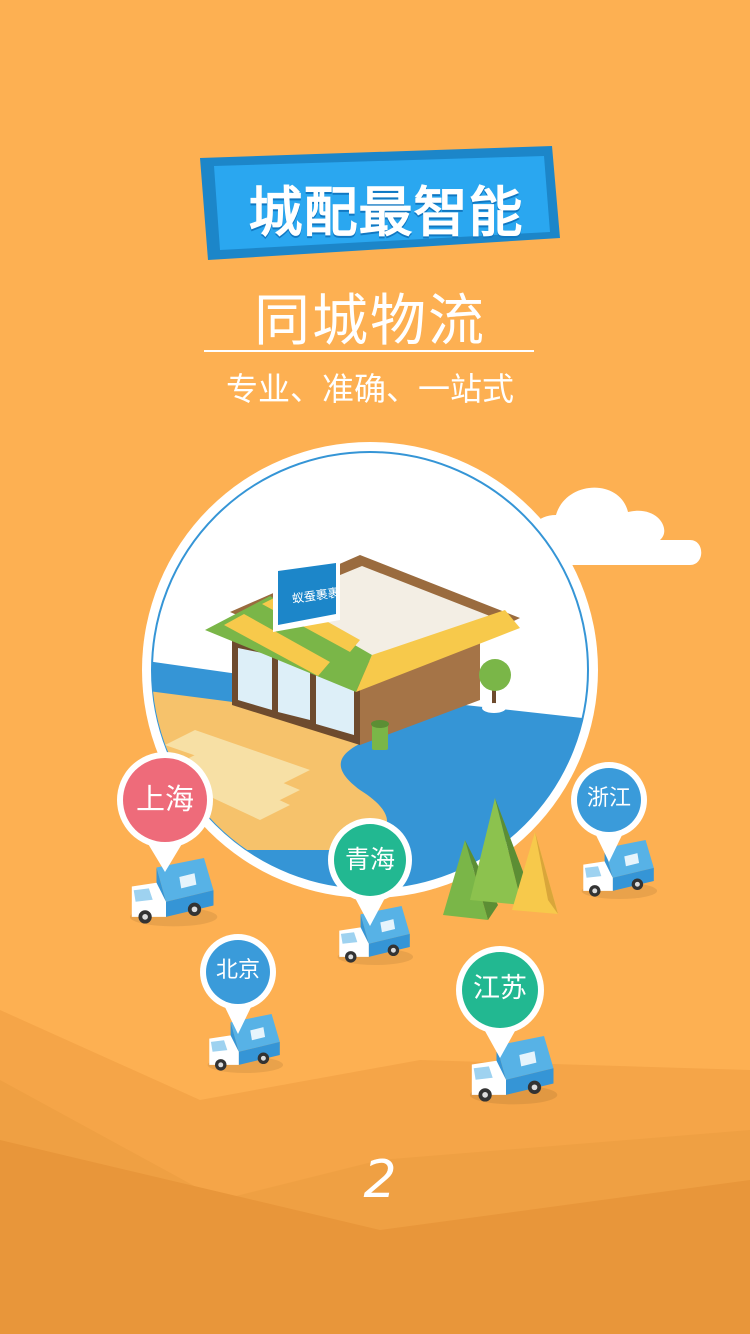 Image resolution: width=750 pixels, height=1334 pixels. I want to click on pin-label: 江苏, so click(500, 989).